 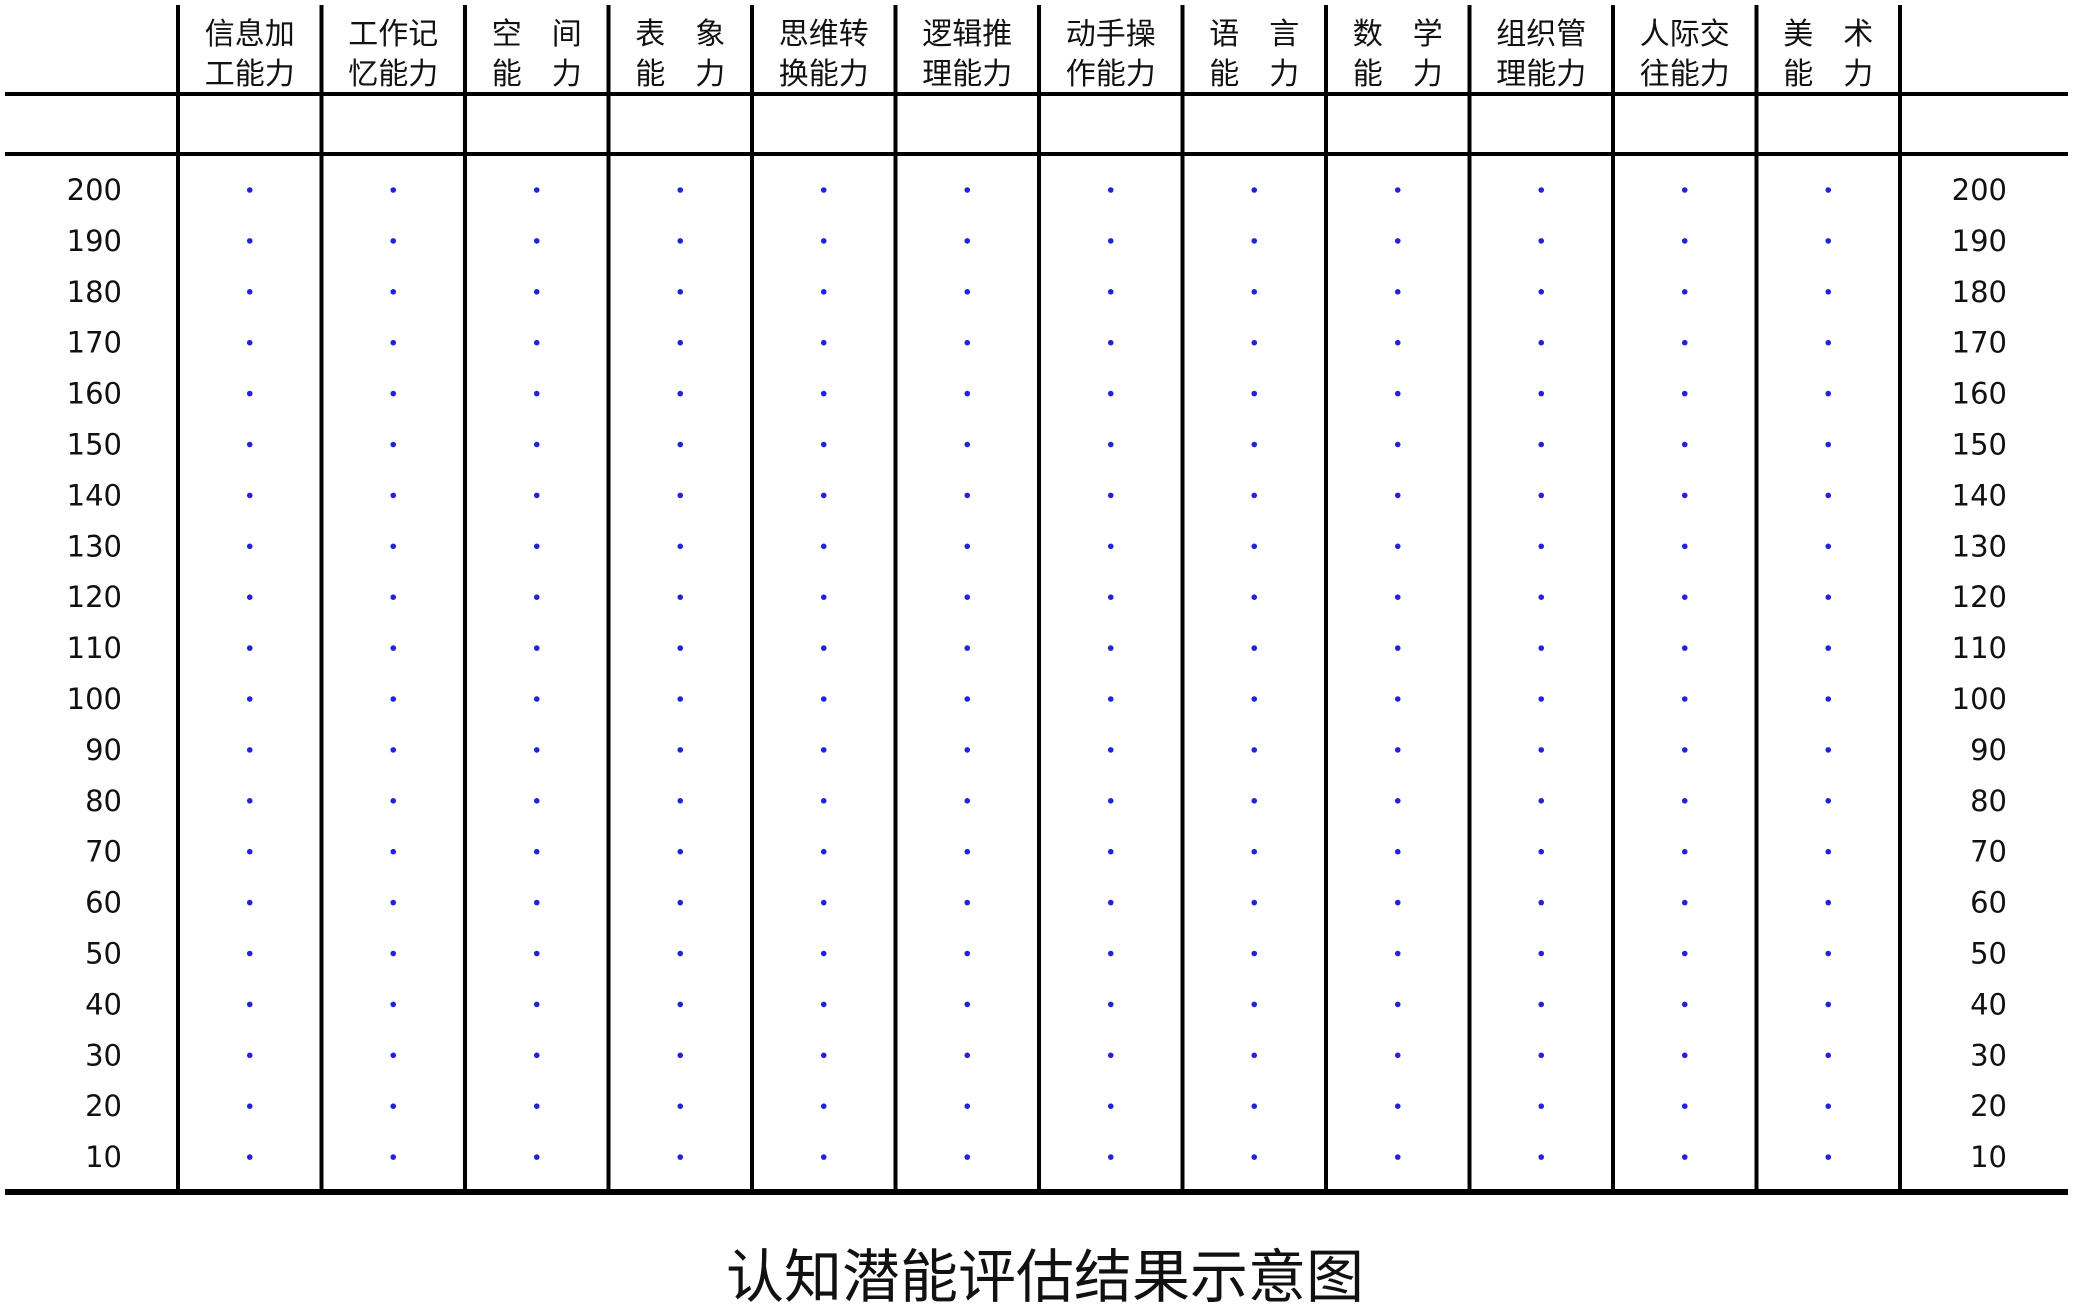 What do you see at coordinates (1254, 74) in the screenshot?
I see `column-header-line2: 能 力` at bounding box center [1254, 74].